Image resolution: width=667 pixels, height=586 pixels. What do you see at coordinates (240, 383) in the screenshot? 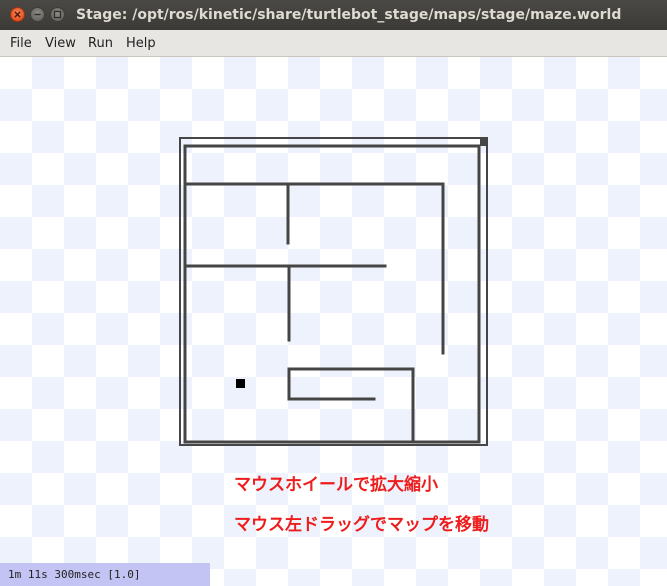
I see `robot-marker` at bounding box center [240, 383].